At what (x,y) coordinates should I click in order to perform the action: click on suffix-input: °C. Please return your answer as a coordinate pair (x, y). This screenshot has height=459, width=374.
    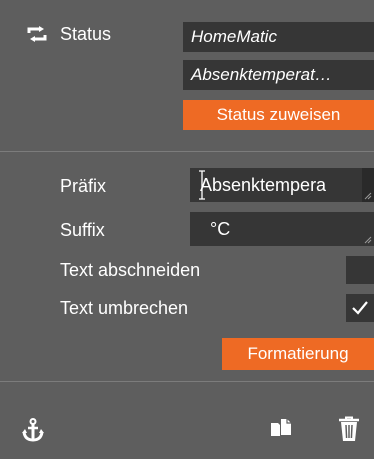
    Looking at the image, I should click on (282, 229).